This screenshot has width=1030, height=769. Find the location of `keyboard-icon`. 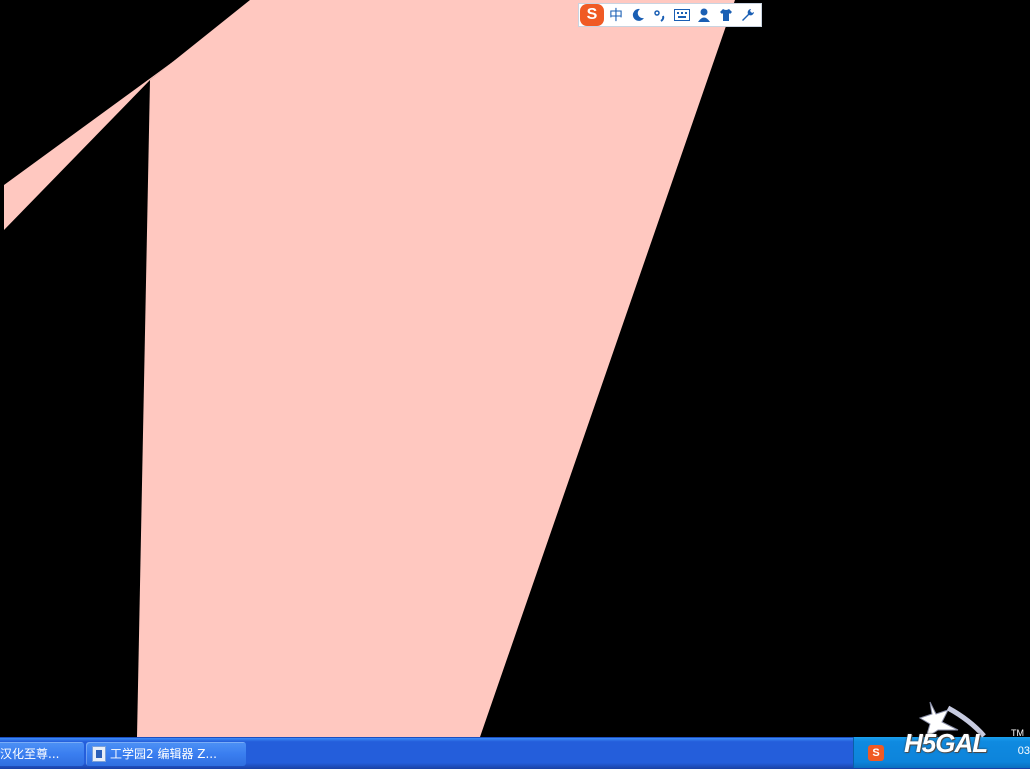

keyboard-icon is located at coordinates (682, 15).